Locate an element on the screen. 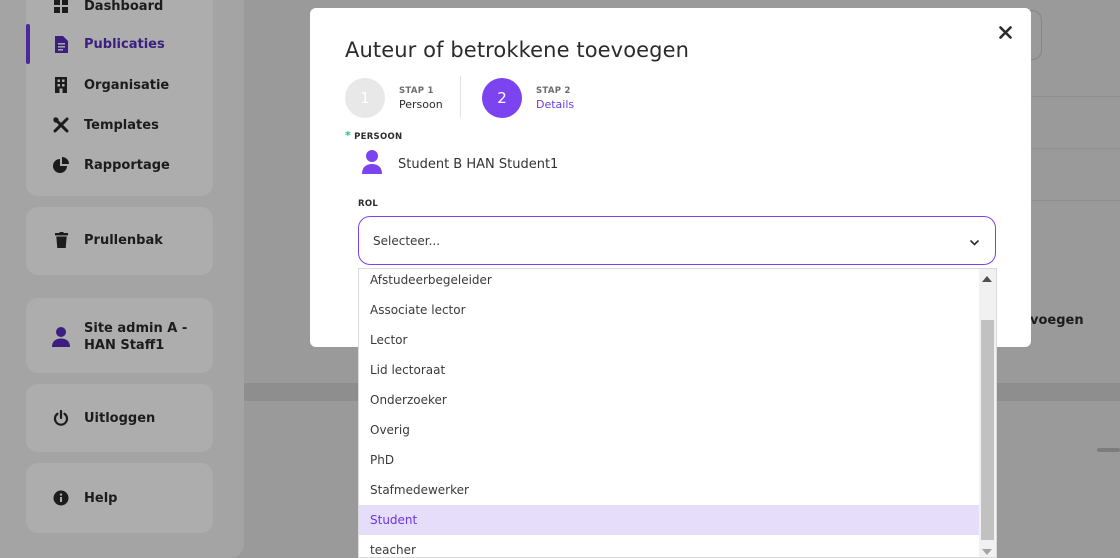 This screenshot has width=1120, height=558. sidebar-item-label: Dashboard is located at coordinates (124, 7).